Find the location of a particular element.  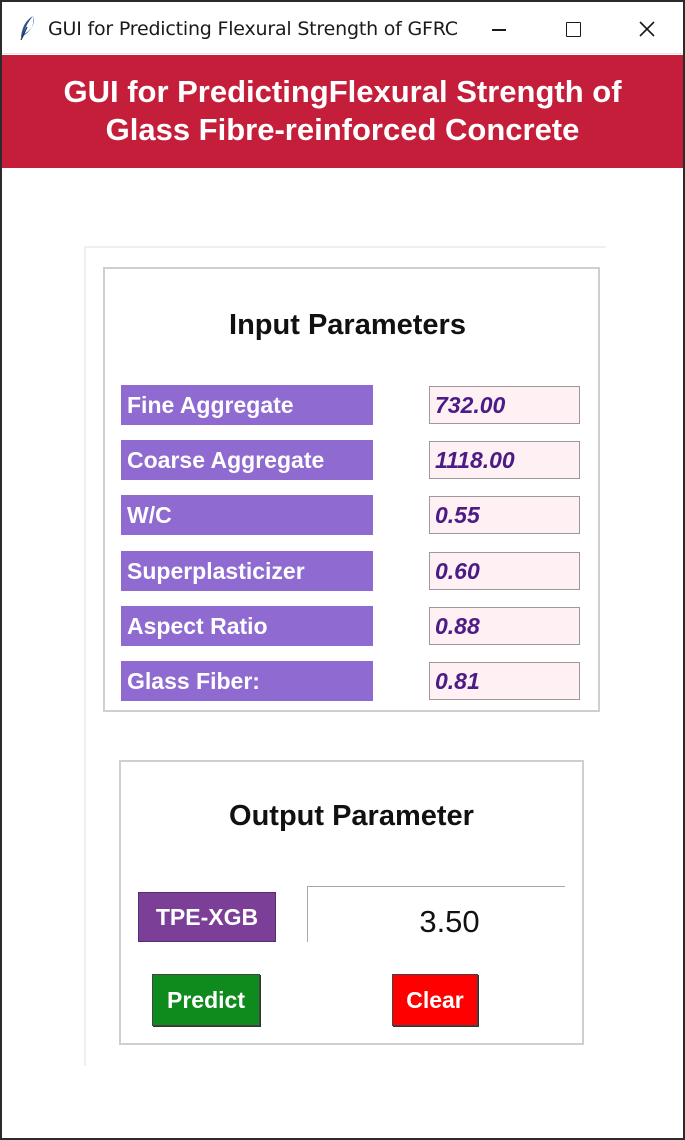

param-input-aspect-ratio: 0.88 is located at coordinates (504, 626).